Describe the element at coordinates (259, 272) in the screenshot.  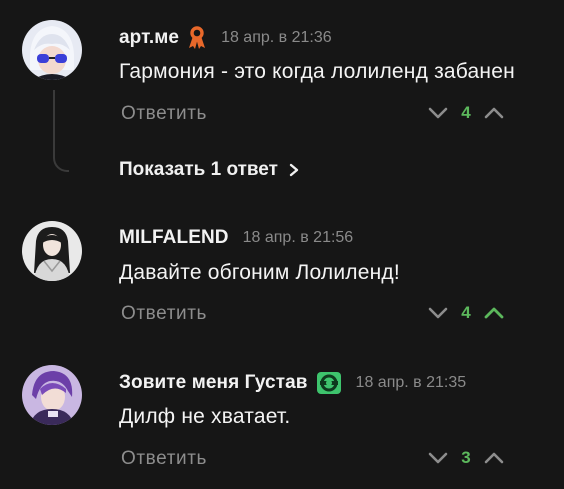
I see `comment-text: Давайте обгоним Лолиленд!` at that location.